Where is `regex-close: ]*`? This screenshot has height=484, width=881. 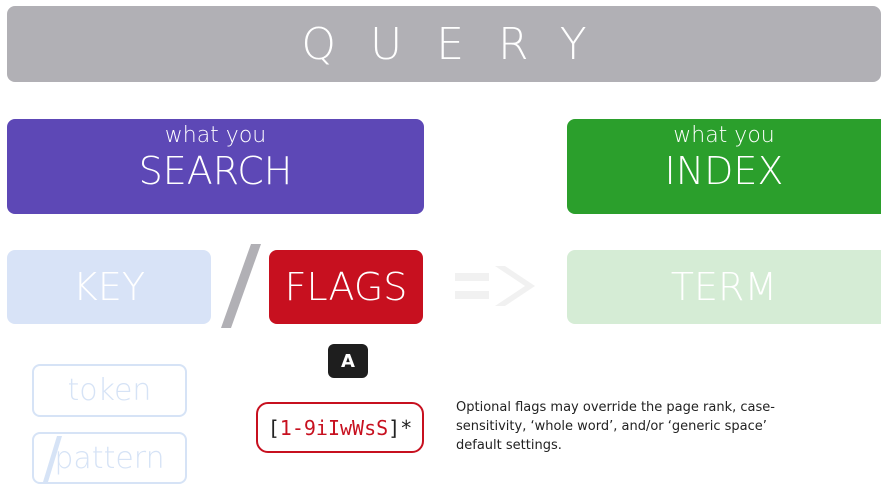
regex-close: ]* is located at coordinates (400, 427).